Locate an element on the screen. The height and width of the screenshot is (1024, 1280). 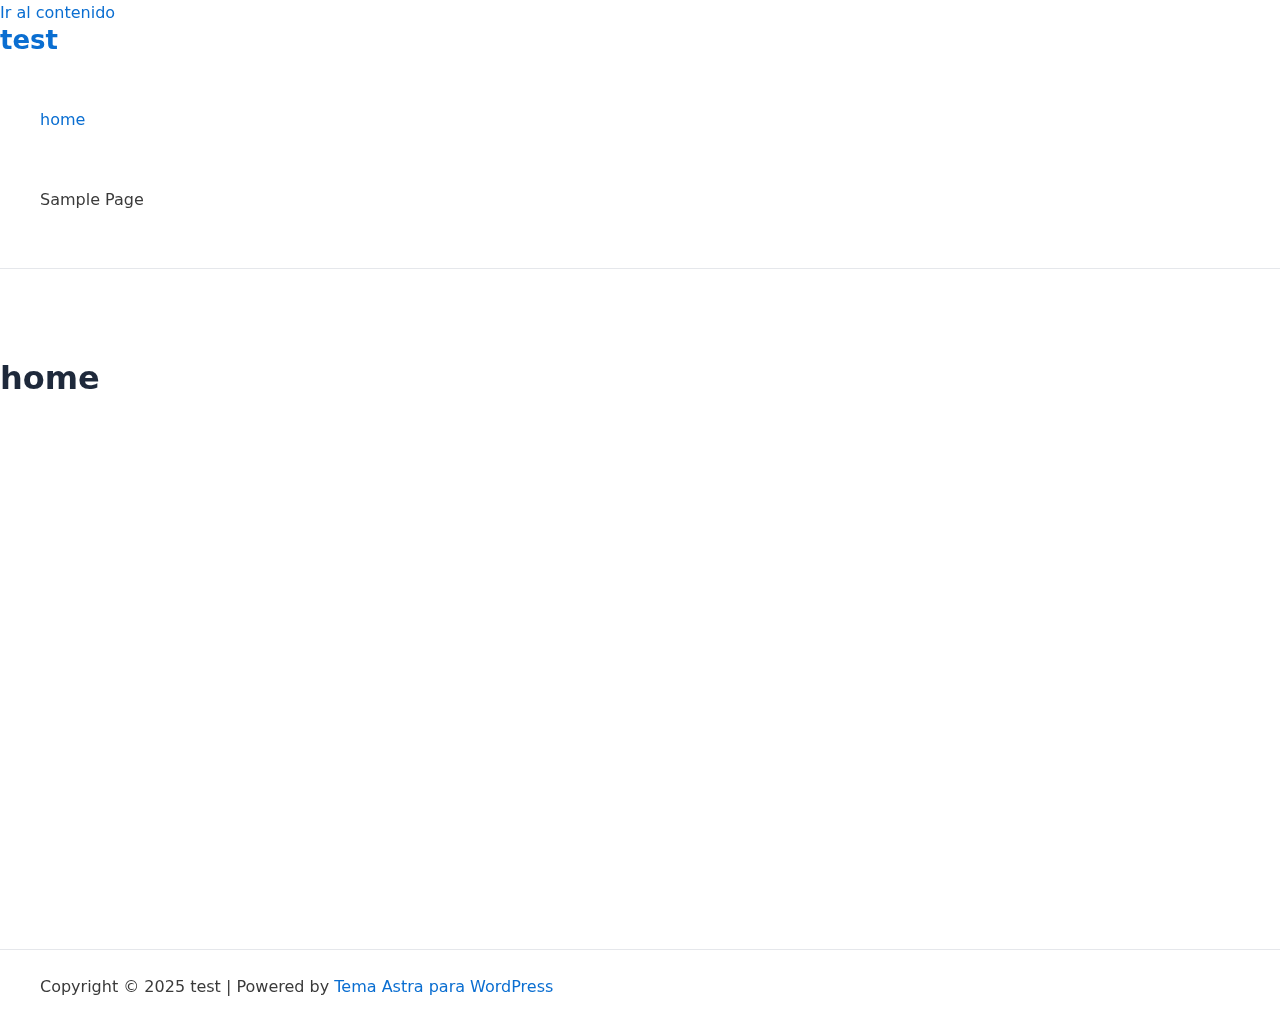
site-title: test is located at coordinates (29, 40).